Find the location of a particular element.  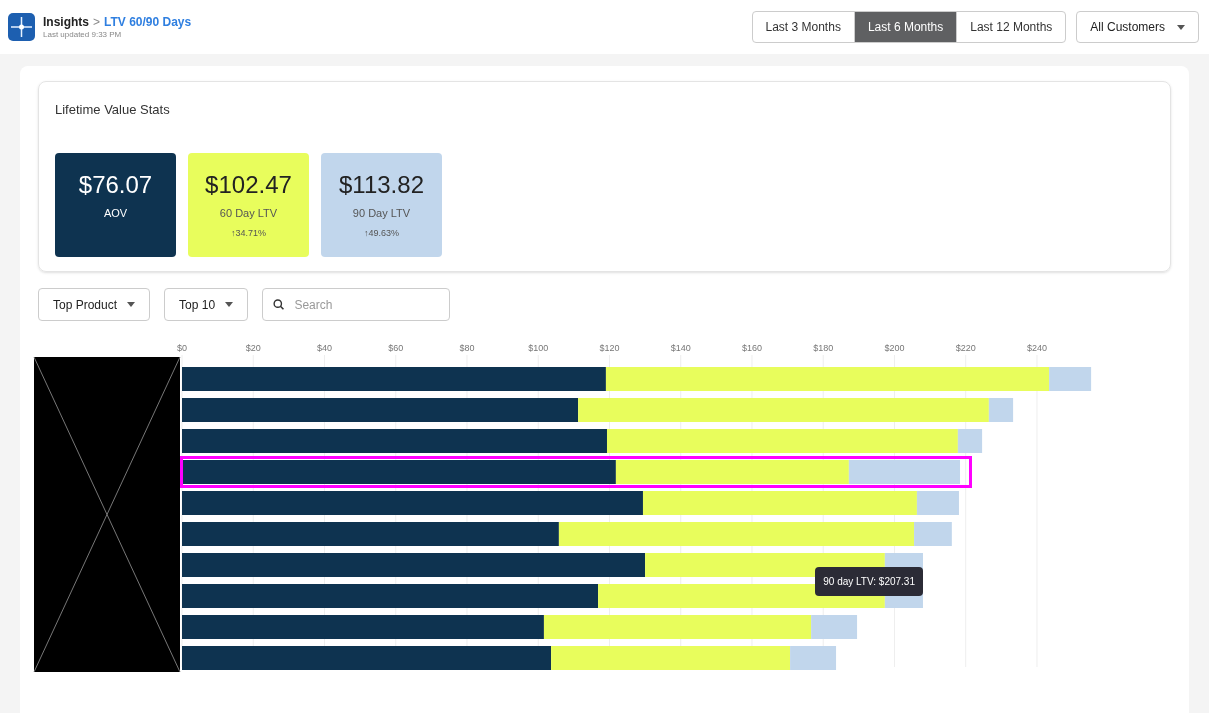

axis-tick-label: $180 is located at coordinates (823, 348).